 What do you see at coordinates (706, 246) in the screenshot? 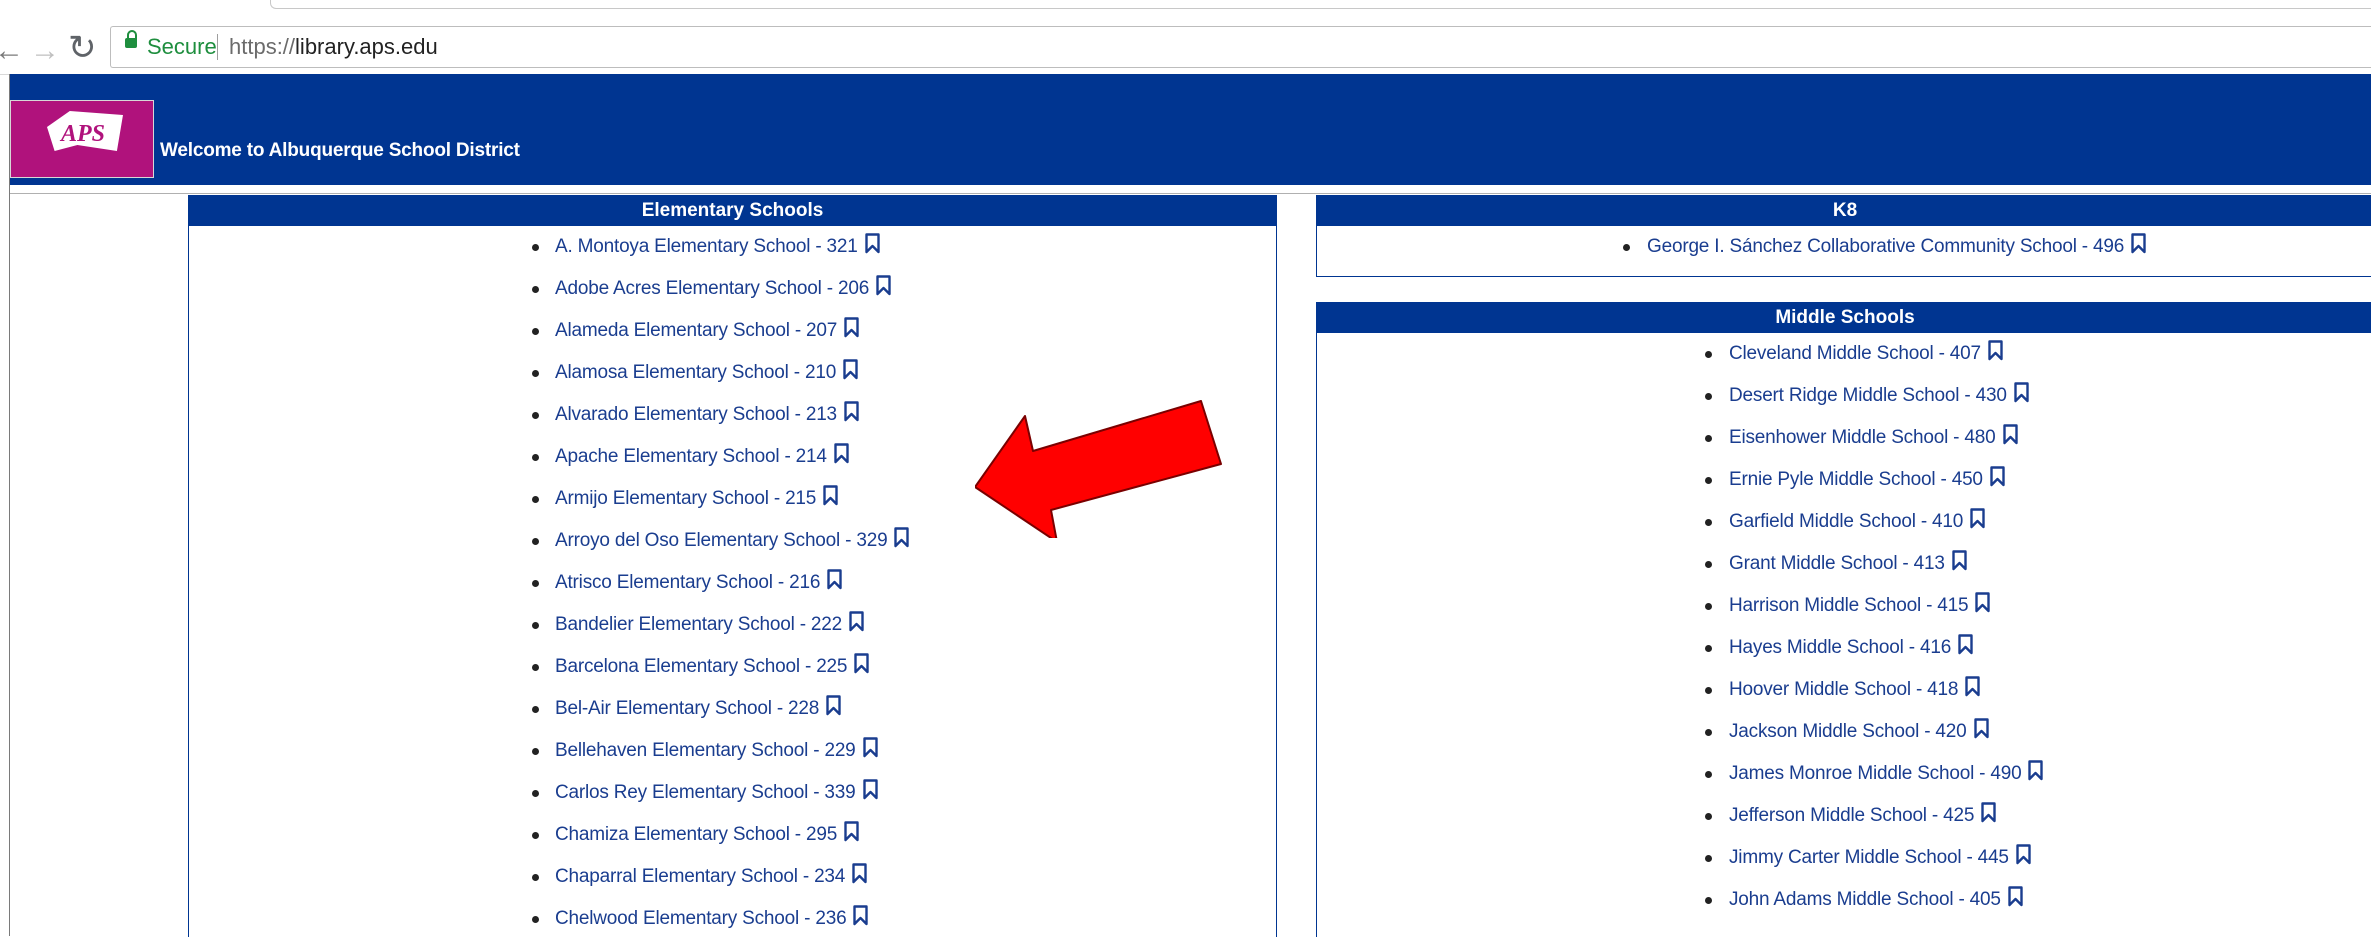
I see `elementary-school-label: A. Montoya Elementary School - 321` at bounding box center [706, 246].